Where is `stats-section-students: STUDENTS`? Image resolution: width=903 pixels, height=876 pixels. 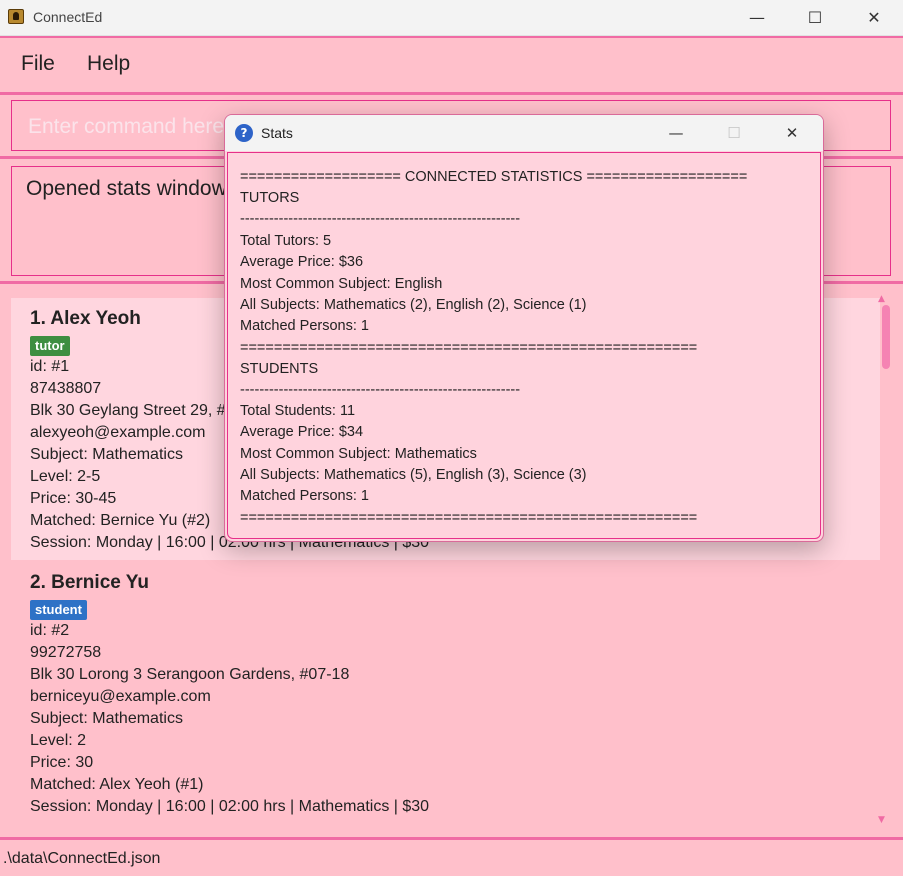
stats-section-students: STUDENTS is located at coordinates (279, 369).